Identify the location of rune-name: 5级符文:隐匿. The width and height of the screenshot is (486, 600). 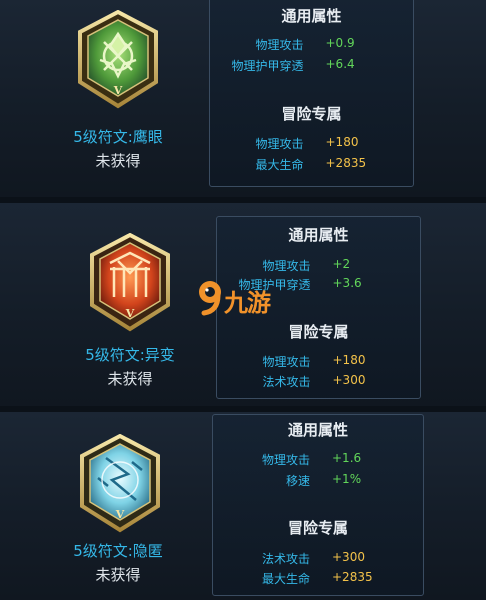
(118, 551).